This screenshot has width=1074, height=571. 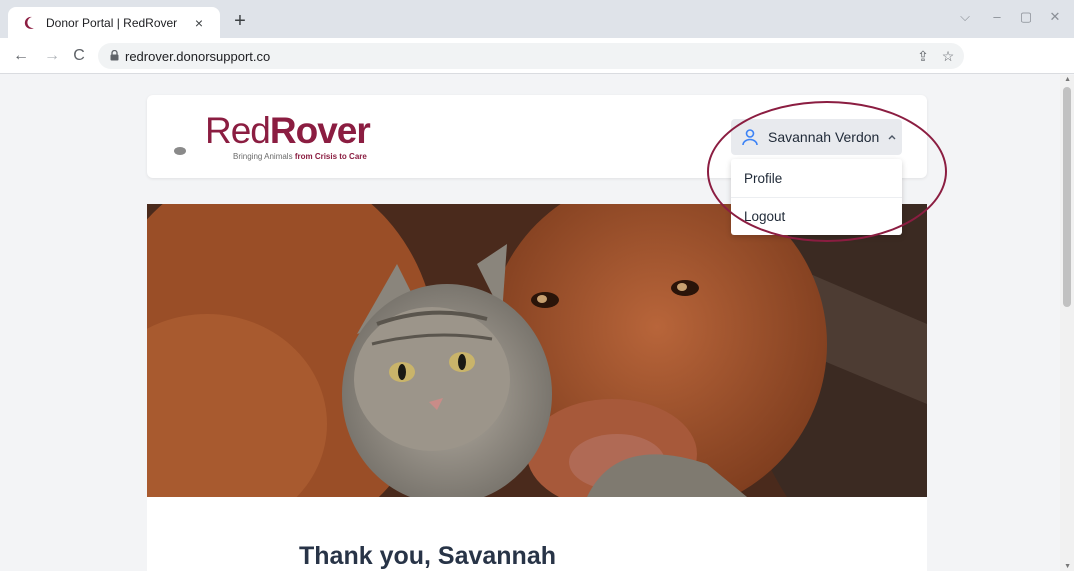 I want to click on user-dropdown-menu: Profile Logout, so click(x=816, y=197).